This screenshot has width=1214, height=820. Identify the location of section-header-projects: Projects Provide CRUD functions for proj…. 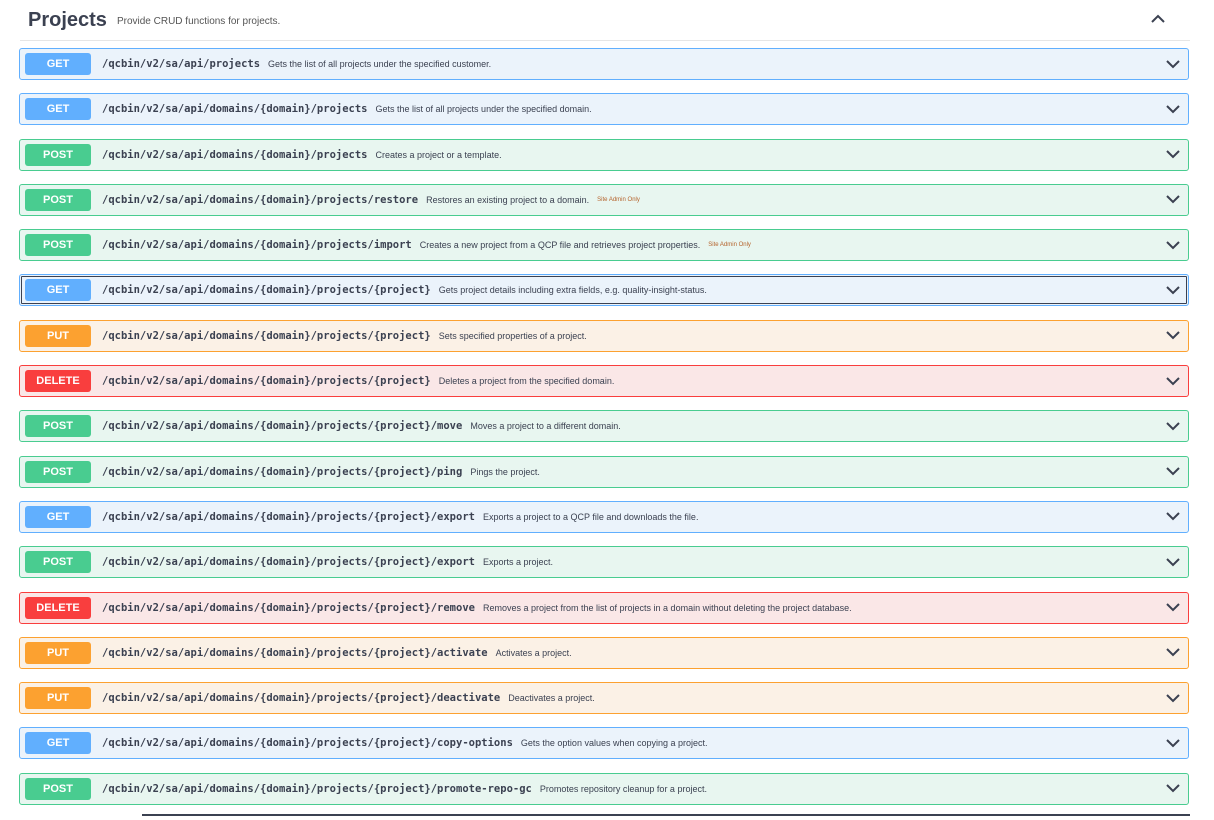
(605, 20).